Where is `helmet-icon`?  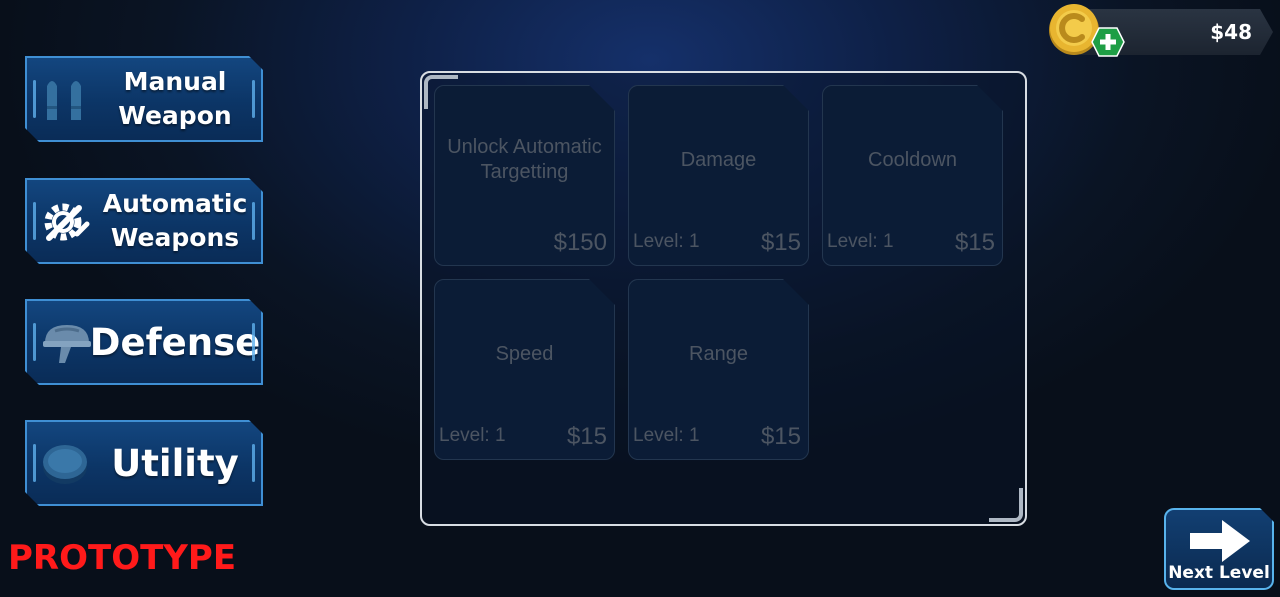 helmet-icon is located at coordinates (67, 344).